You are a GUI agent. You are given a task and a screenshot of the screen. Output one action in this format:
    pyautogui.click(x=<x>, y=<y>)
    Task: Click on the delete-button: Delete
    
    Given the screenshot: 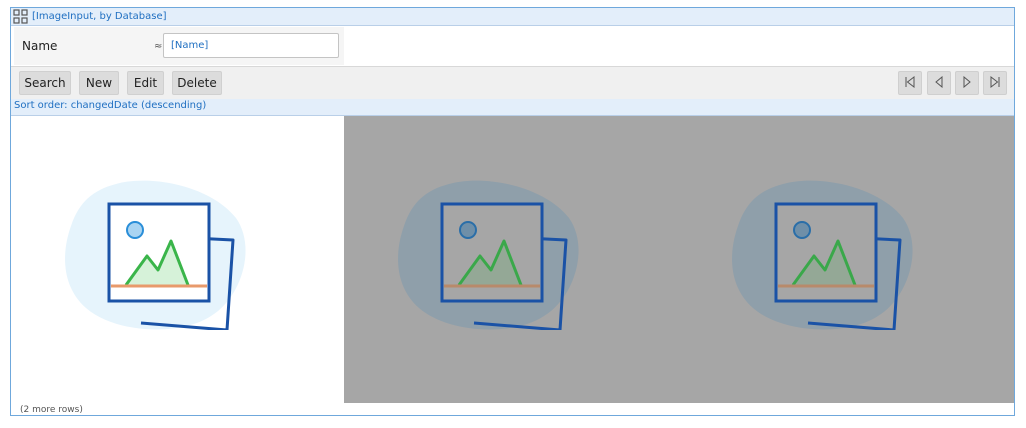 What is the action you would take?
    pyautogui.click(x=197, y=83)
    